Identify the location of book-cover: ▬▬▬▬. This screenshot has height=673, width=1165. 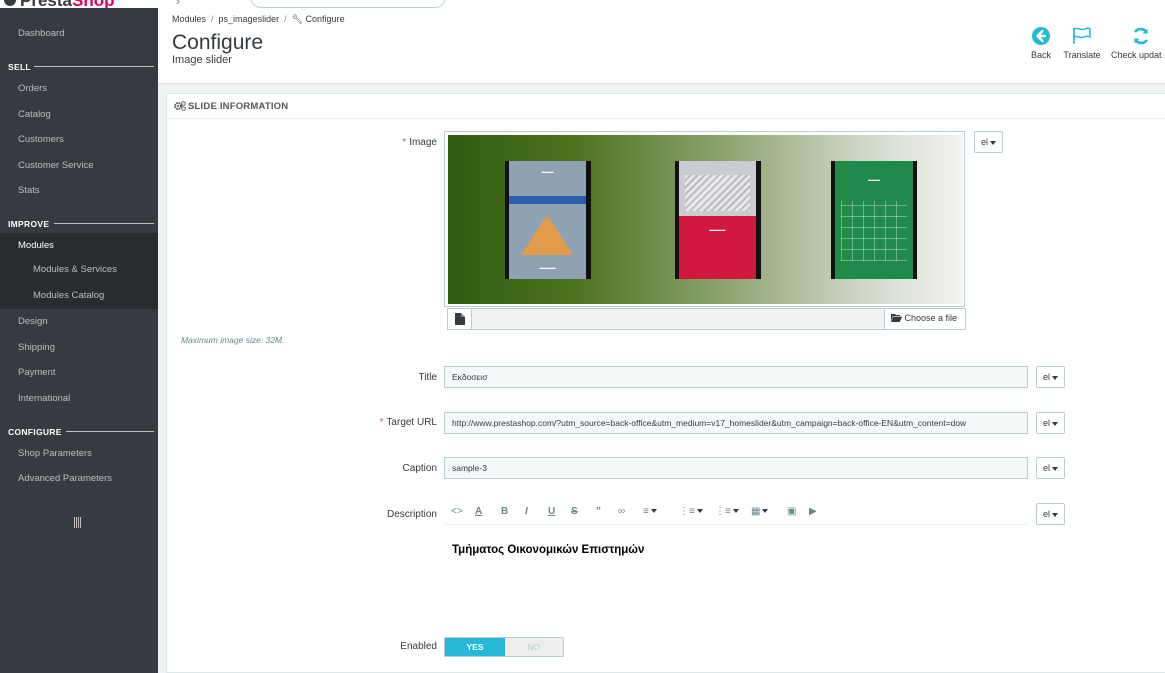
(718, 220).